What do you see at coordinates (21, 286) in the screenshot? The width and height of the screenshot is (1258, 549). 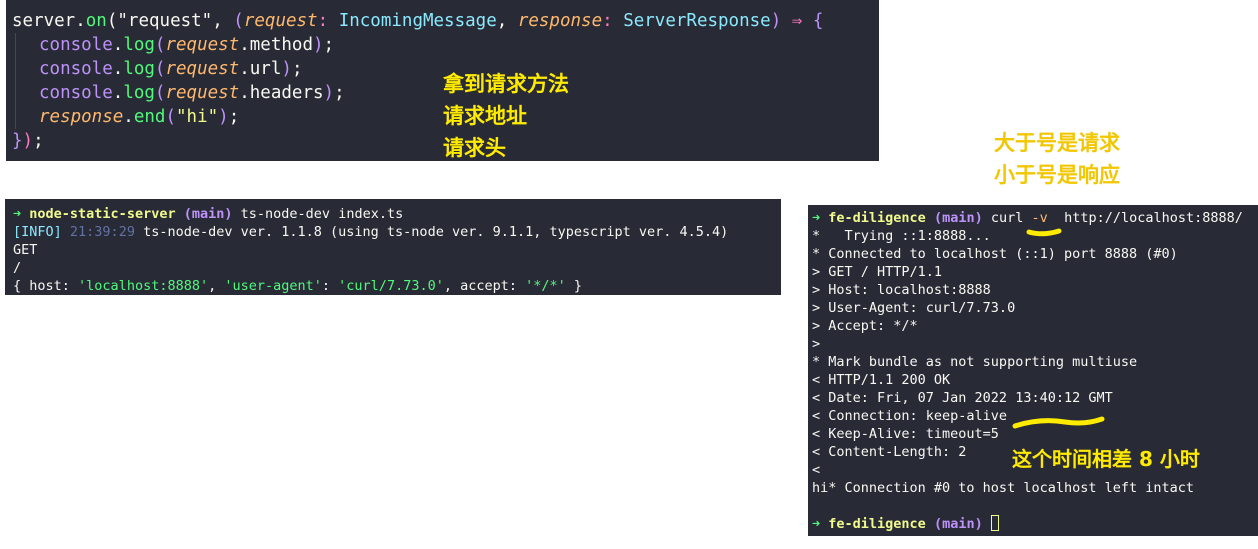 I see `token: {` at bounding box center [21, 286].